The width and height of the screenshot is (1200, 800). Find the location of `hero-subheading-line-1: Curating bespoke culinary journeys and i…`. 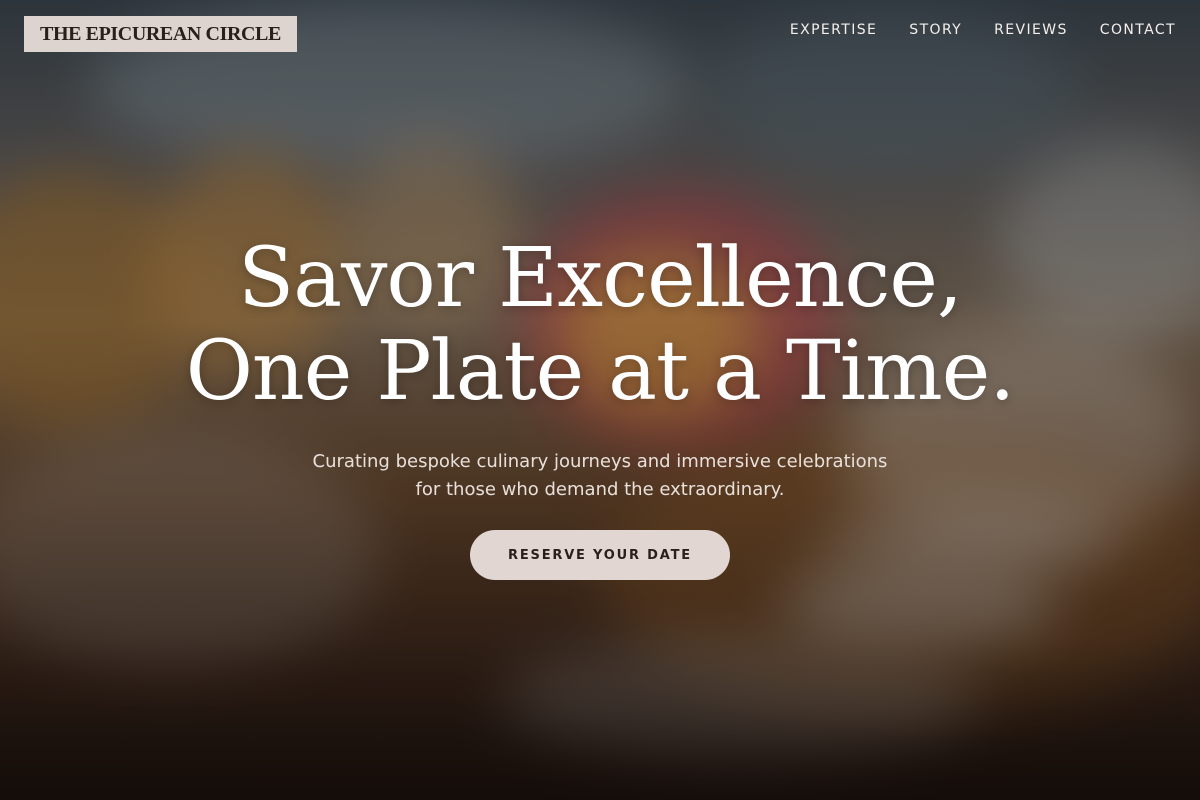

hero-subheading-line-1: Curating bespoke culinary journeys and i… is located at coordinates (600, 461).